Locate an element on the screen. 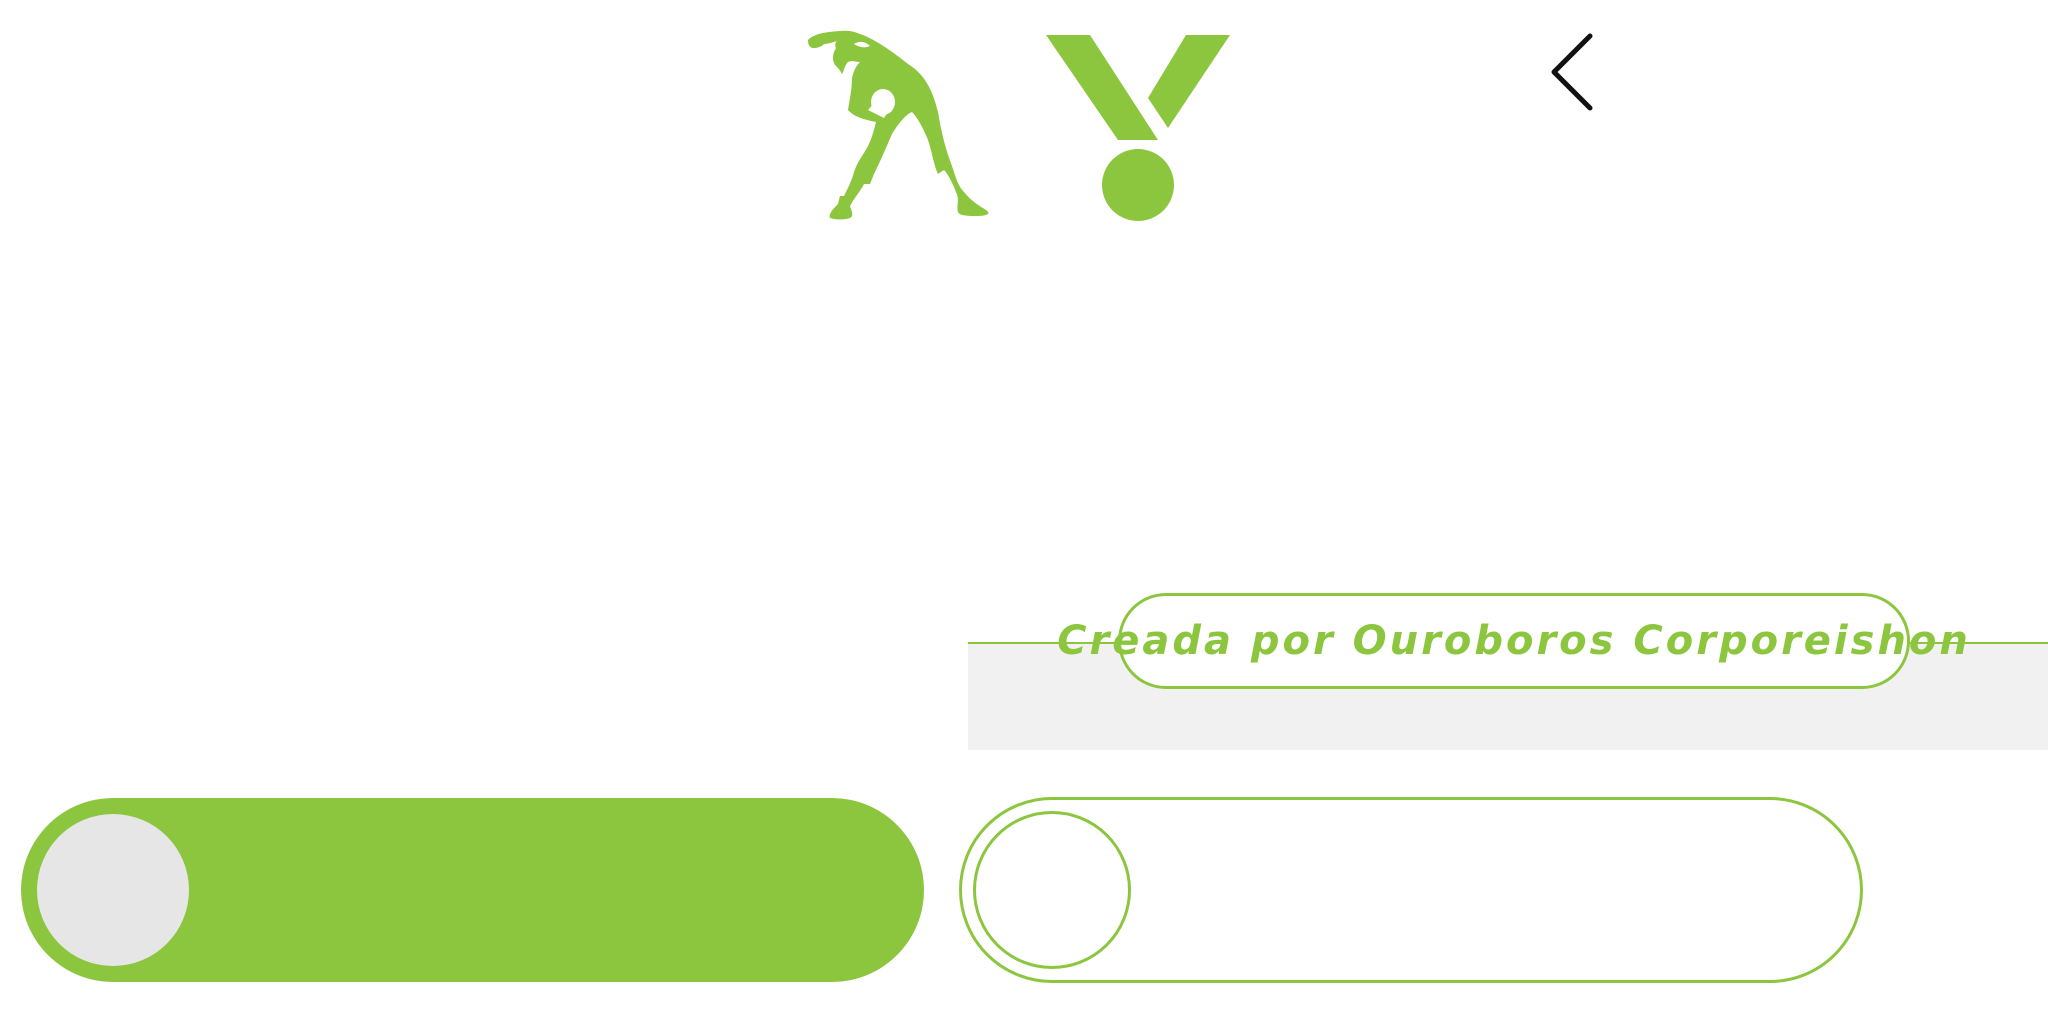  chevron-left-icon is located at coordinates (1572, 72).